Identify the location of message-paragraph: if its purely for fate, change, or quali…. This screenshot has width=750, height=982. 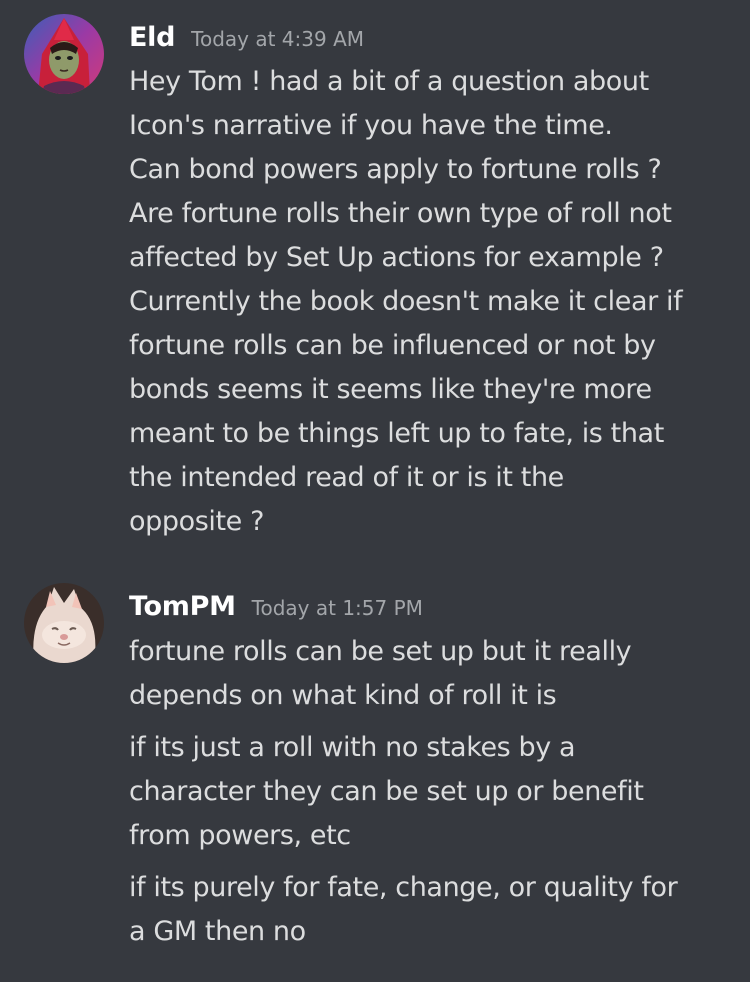
(429, 910).